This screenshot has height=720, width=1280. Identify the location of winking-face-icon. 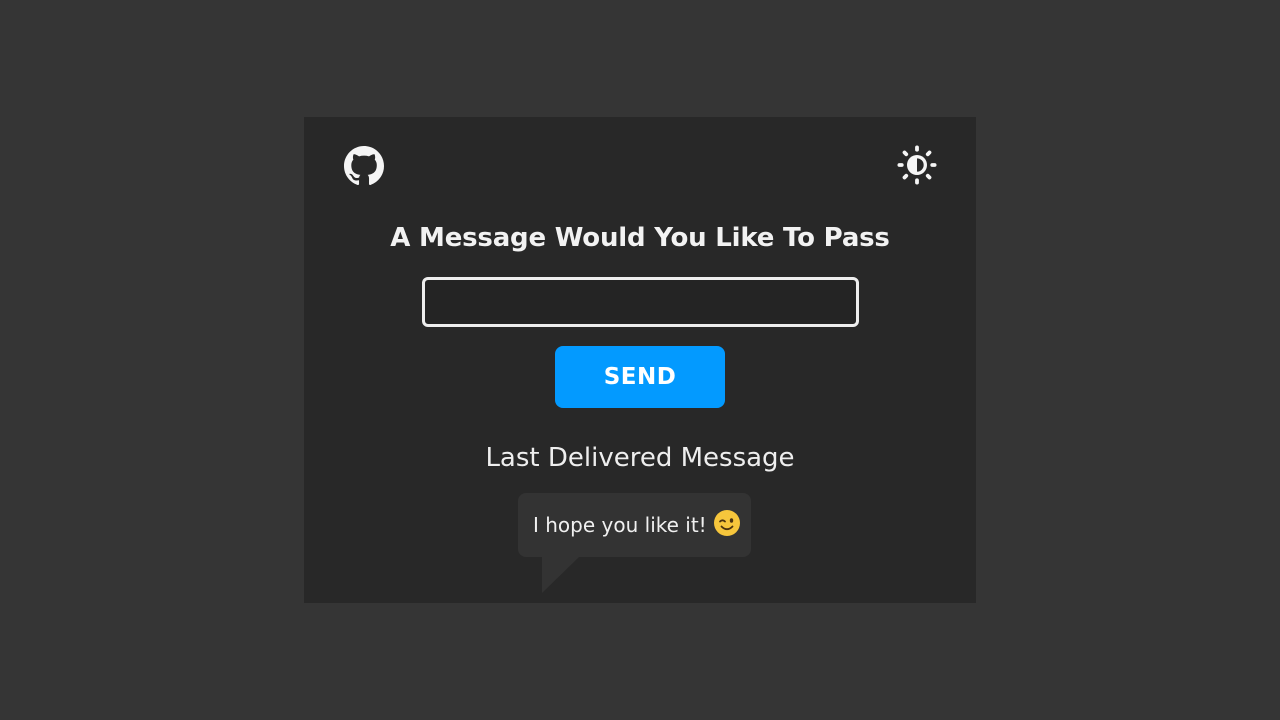
(727, 525).